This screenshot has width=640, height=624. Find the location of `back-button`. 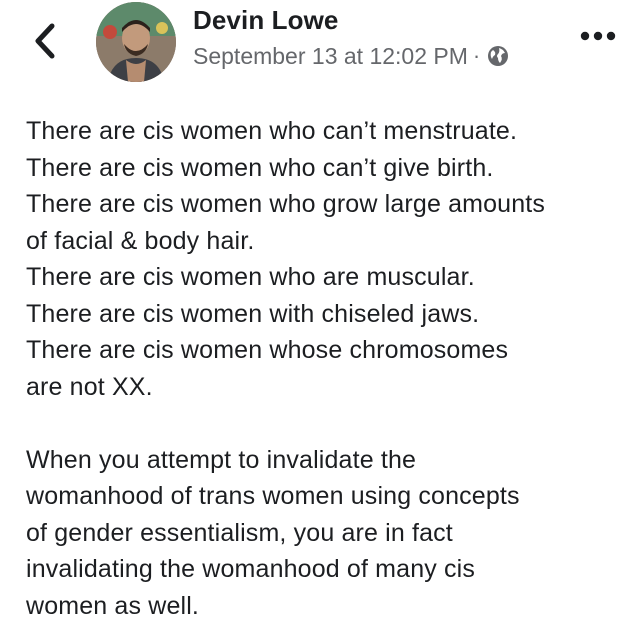

back-button is located at coordinates (46, 41).